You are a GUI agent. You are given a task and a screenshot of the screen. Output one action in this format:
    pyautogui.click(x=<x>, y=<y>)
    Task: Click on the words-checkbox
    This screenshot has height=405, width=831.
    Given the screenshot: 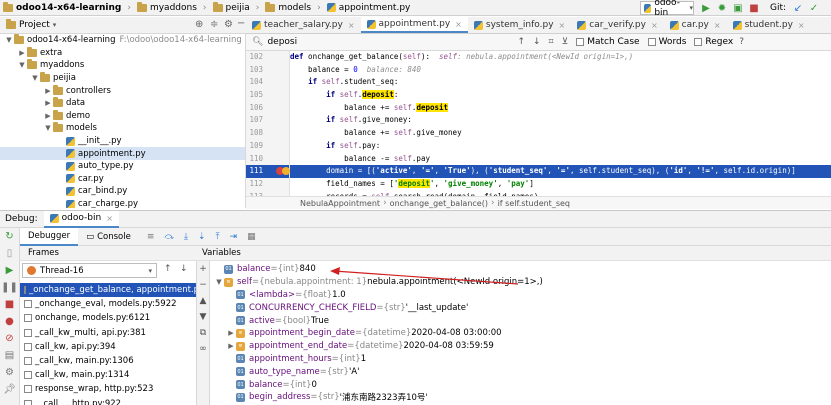 What is the action you would take?
    pyautogui.click(x=651, y=42)
    